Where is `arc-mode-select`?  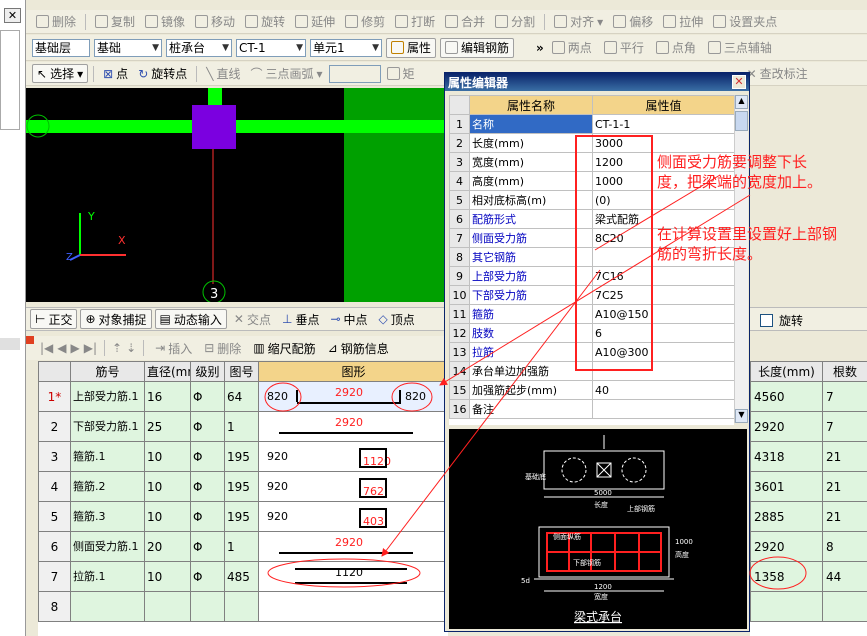 arc-mode-select is located at coordinates (354, 73).